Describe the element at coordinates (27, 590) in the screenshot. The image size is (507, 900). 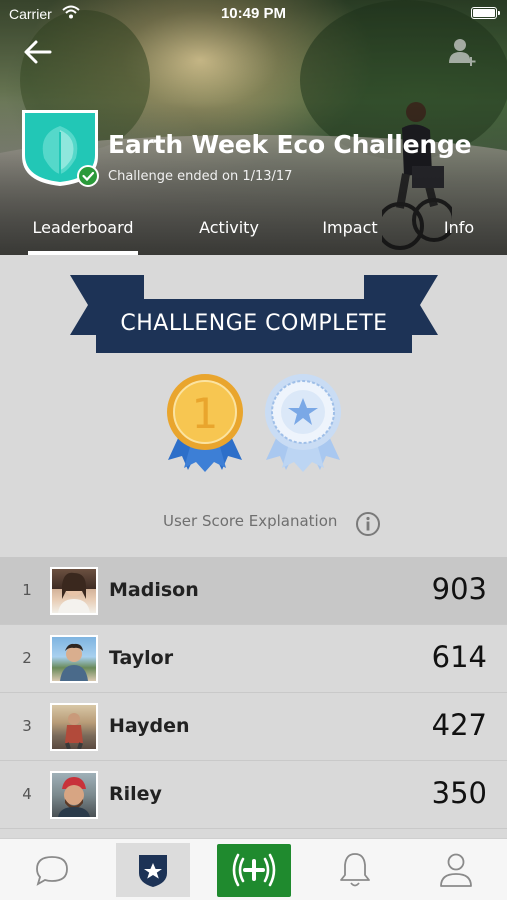
I see `rank-number: 1` at that location.